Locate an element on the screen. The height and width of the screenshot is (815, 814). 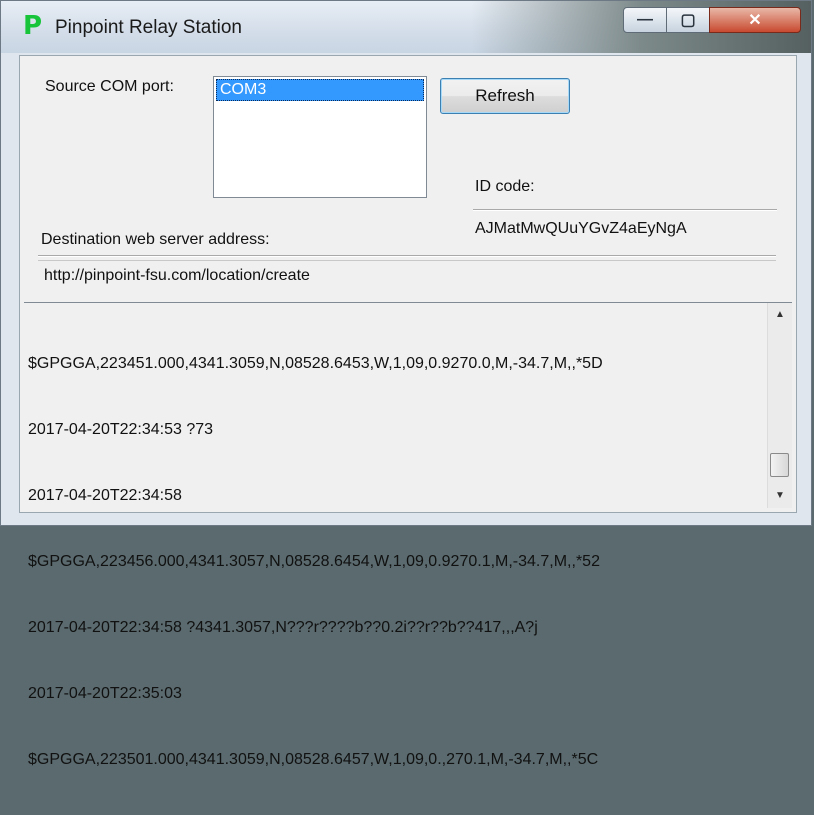
log-line: 2017-04-20T22:34:58 is located at coordinates (105, 495).